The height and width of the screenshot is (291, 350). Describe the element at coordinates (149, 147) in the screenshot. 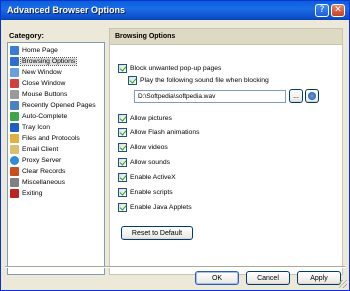

I see `allow-videos-label: Allow videos` at that location.